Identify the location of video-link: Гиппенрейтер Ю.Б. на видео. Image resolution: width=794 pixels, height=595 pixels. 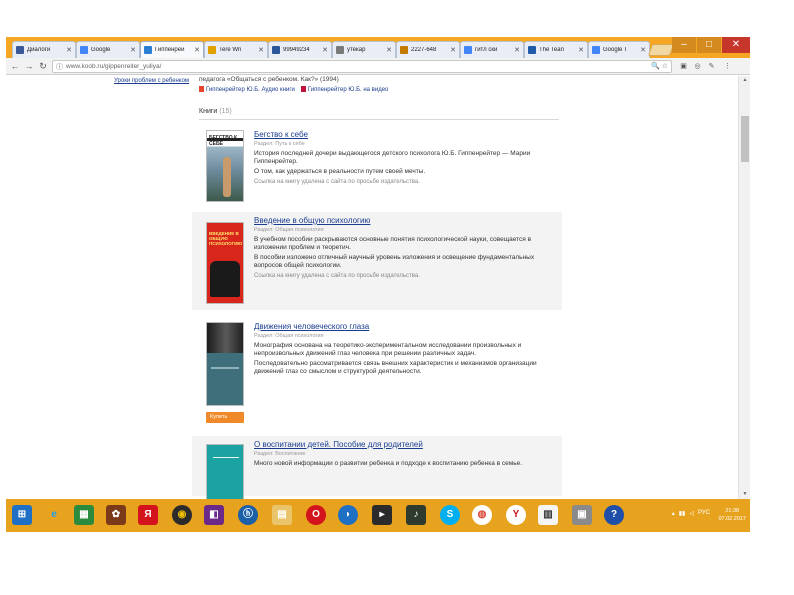
(344, 90).